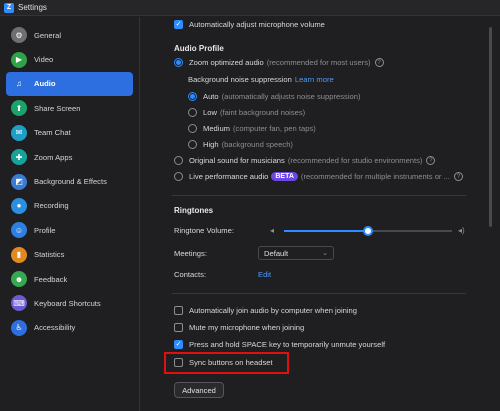 The height and width of the screenshot is (411, 500). I want to click on scrollbar, so click(491, 214).